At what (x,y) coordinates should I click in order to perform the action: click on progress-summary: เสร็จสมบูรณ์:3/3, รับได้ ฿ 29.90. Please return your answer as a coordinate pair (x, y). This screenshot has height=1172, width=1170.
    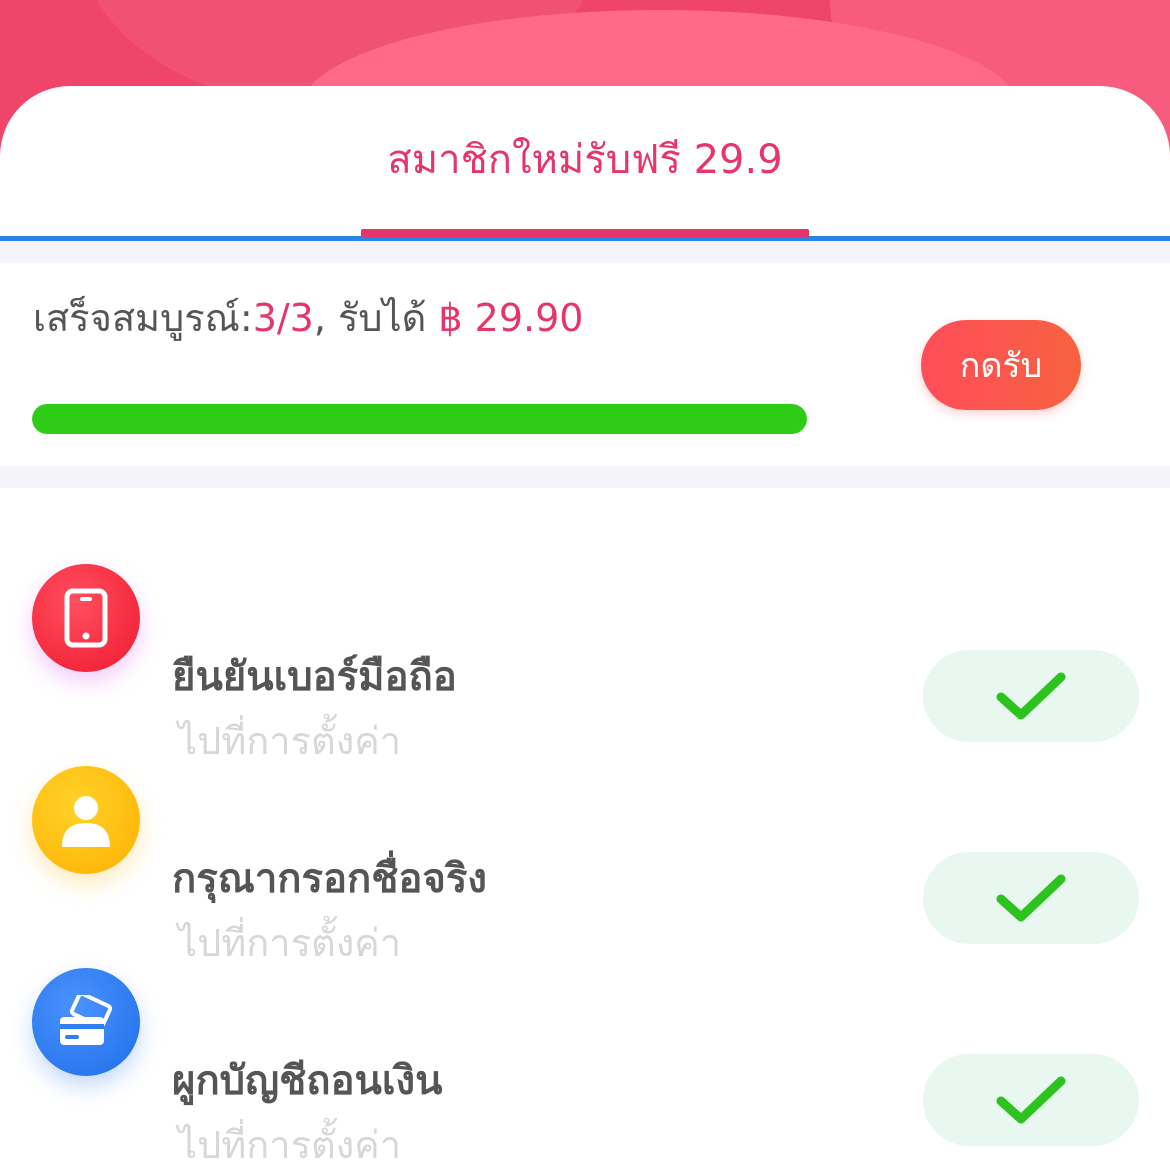
    Looking at the image, I should click on (308, 318).